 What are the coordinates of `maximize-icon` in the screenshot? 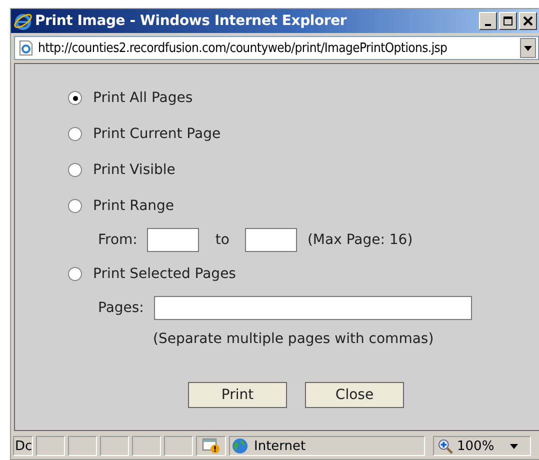 It's located at (508, 21).